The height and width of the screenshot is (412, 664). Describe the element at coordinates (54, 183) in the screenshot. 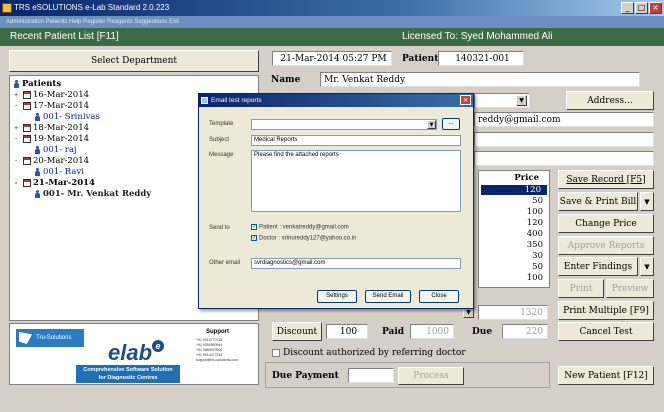

I see `tree-date: - 21-Mar-2014` at that location.